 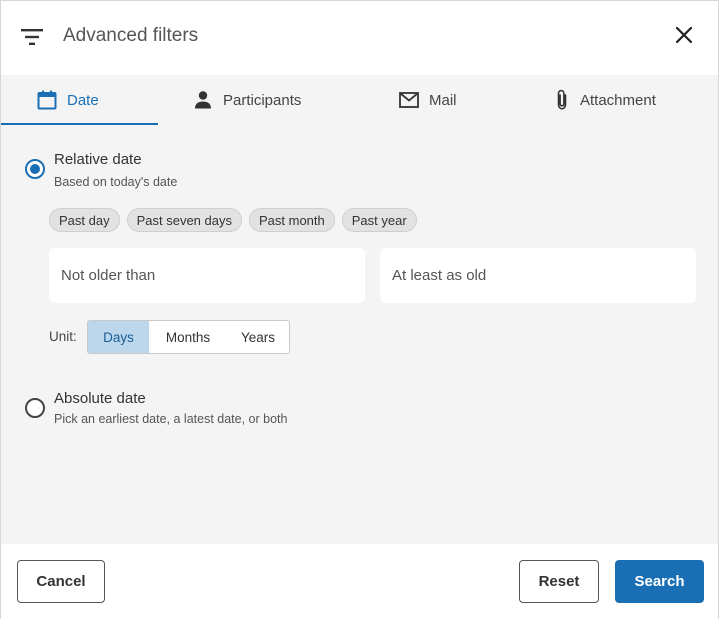 I want to click on dialog-title: Advanced filters, so click(x=131, y=35).